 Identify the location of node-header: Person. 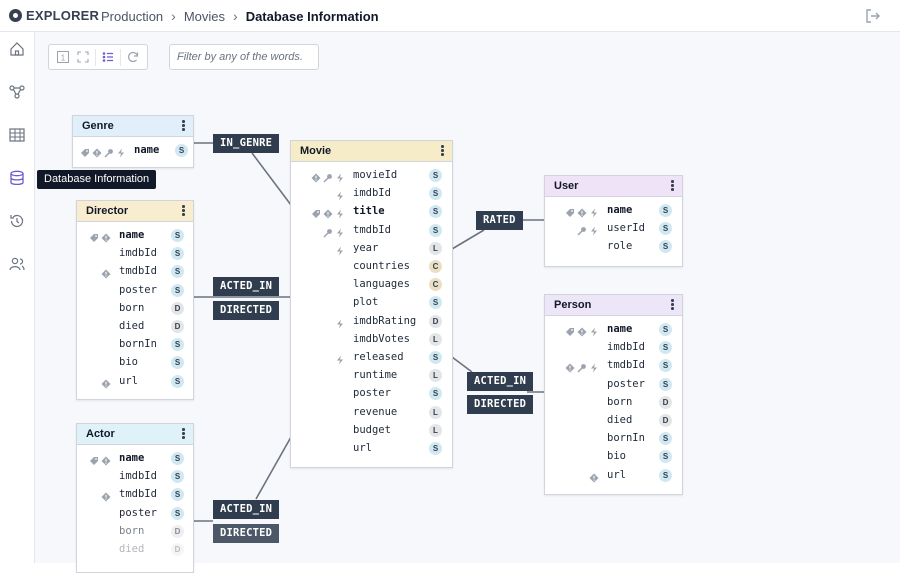
(613, 305).